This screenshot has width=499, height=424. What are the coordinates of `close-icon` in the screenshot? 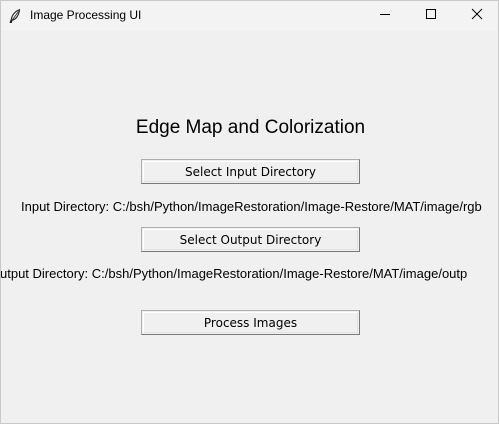 It's located at (477, 16).